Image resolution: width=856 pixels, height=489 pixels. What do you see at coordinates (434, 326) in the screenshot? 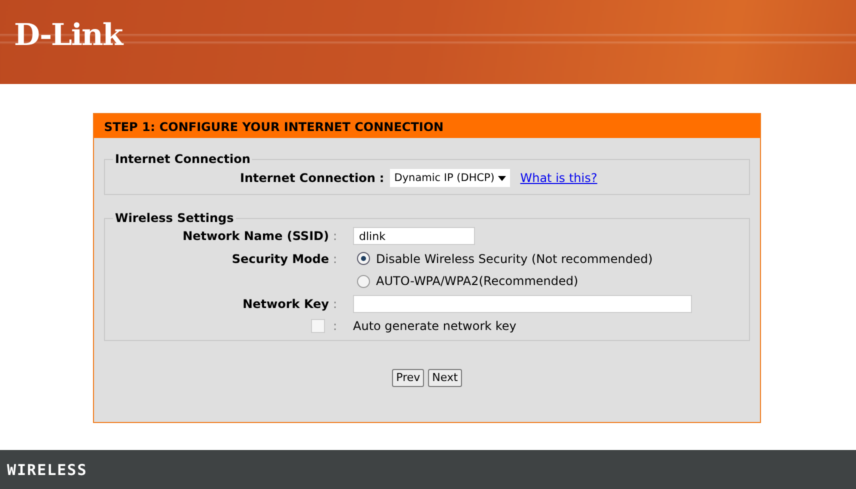
I see `checkbox-label: Auto generate network key` at bounding box center [434, 326].